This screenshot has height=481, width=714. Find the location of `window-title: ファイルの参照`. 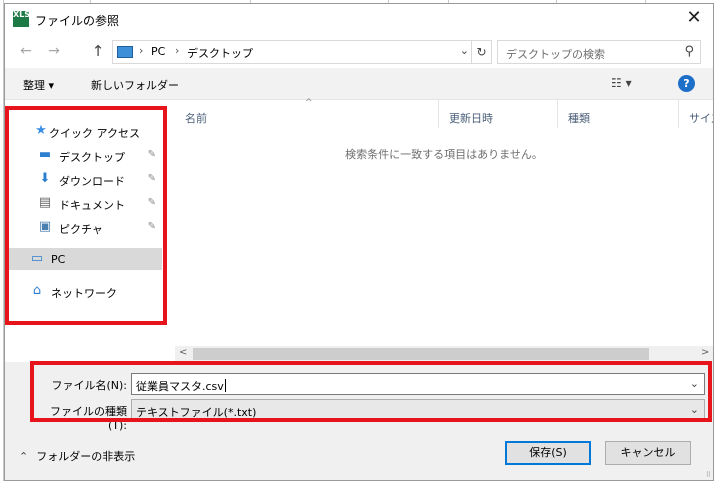

window-title: ファイルの参照 is located at coordinates (77, 21).